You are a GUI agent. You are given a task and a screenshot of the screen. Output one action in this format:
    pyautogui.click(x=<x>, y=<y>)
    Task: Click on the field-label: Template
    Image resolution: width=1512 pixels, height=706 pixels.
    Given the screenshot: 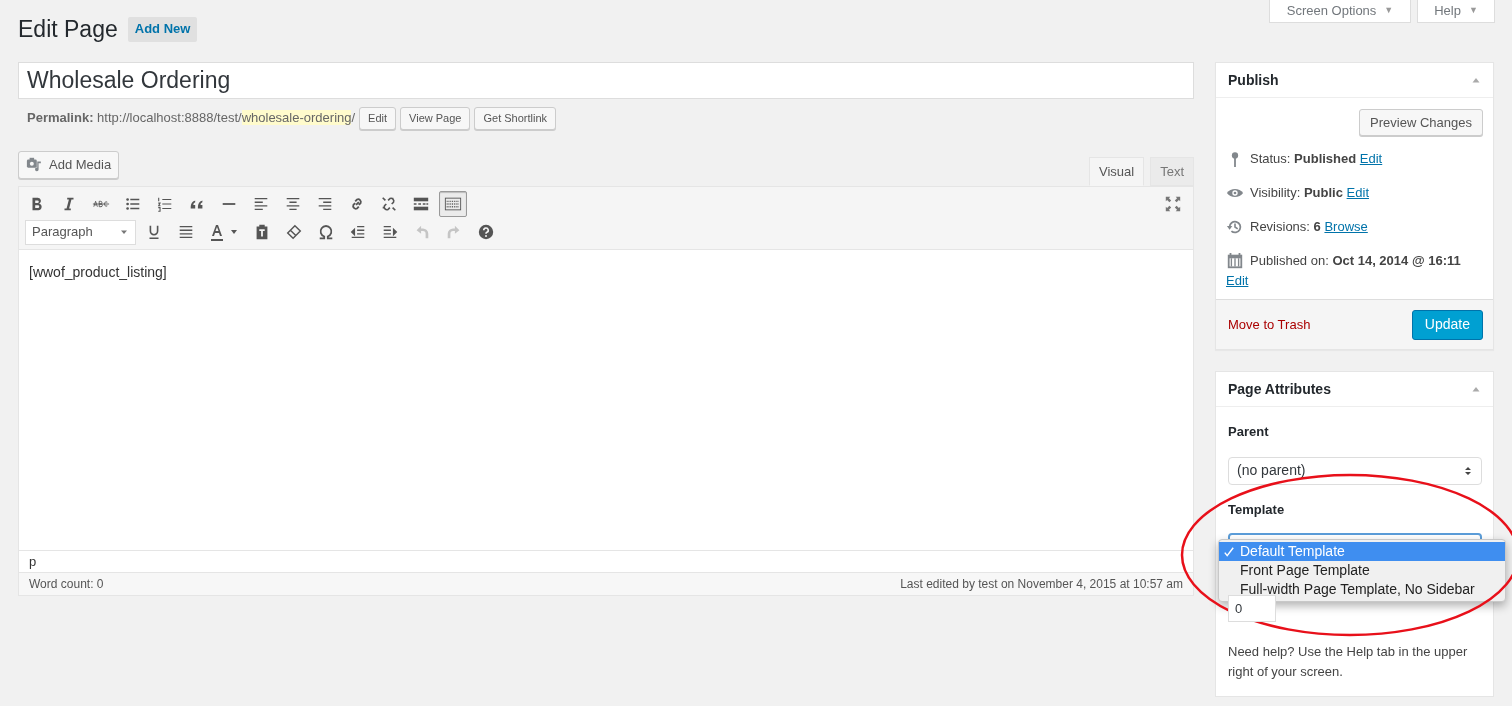 What is the action you would take?
    pyautogui.click(x=1257, y=509)
    